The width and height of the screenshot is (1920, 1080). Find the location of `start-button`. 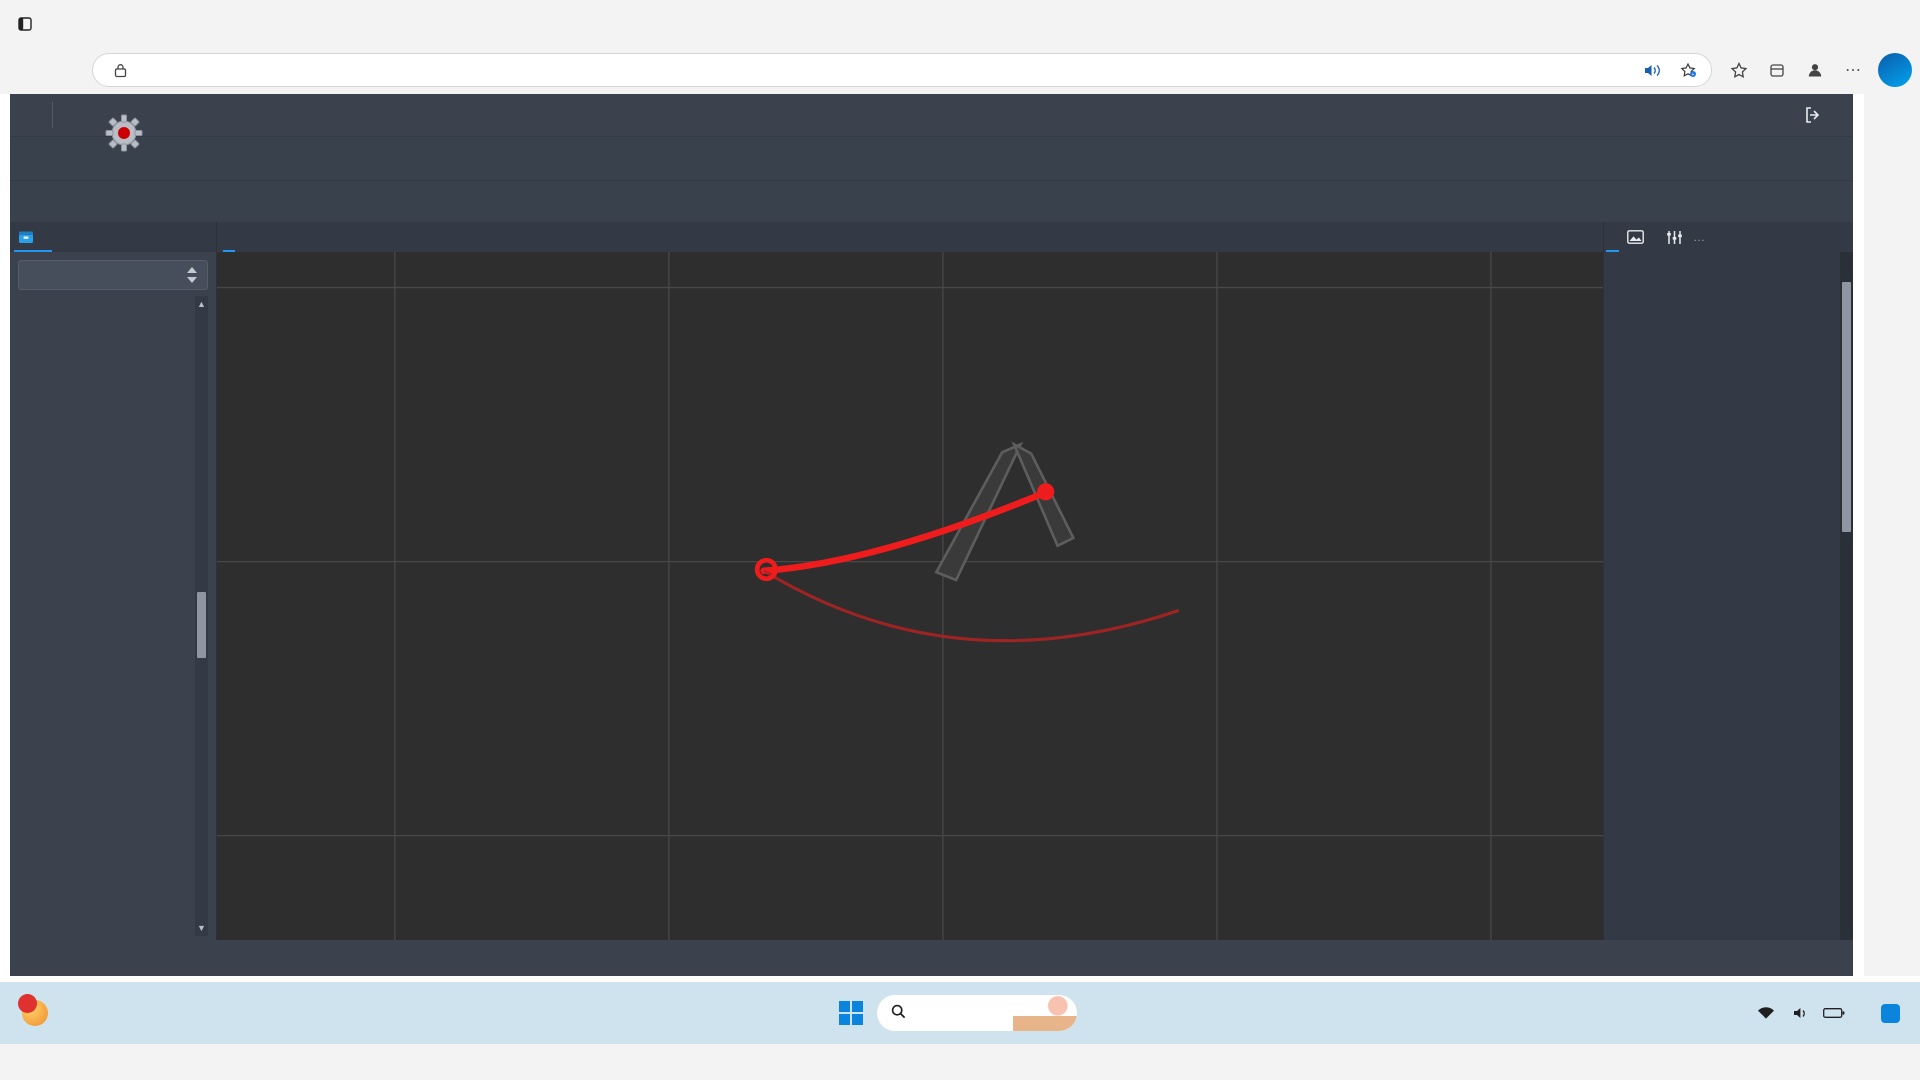

start-button is located at coordinates (851, 1013).